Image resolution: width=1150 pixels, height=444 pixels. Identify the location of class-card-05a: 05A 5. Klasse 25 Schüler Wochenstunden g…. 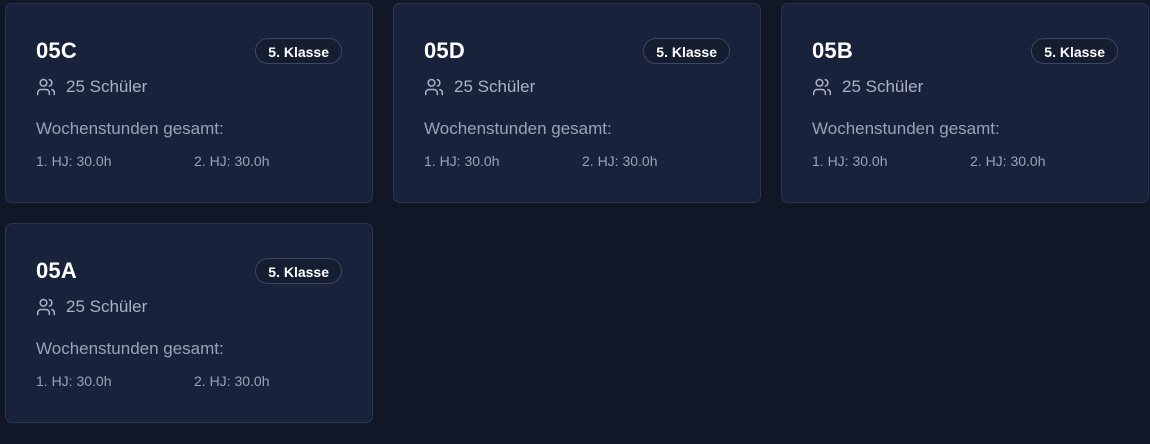
(189, 323).